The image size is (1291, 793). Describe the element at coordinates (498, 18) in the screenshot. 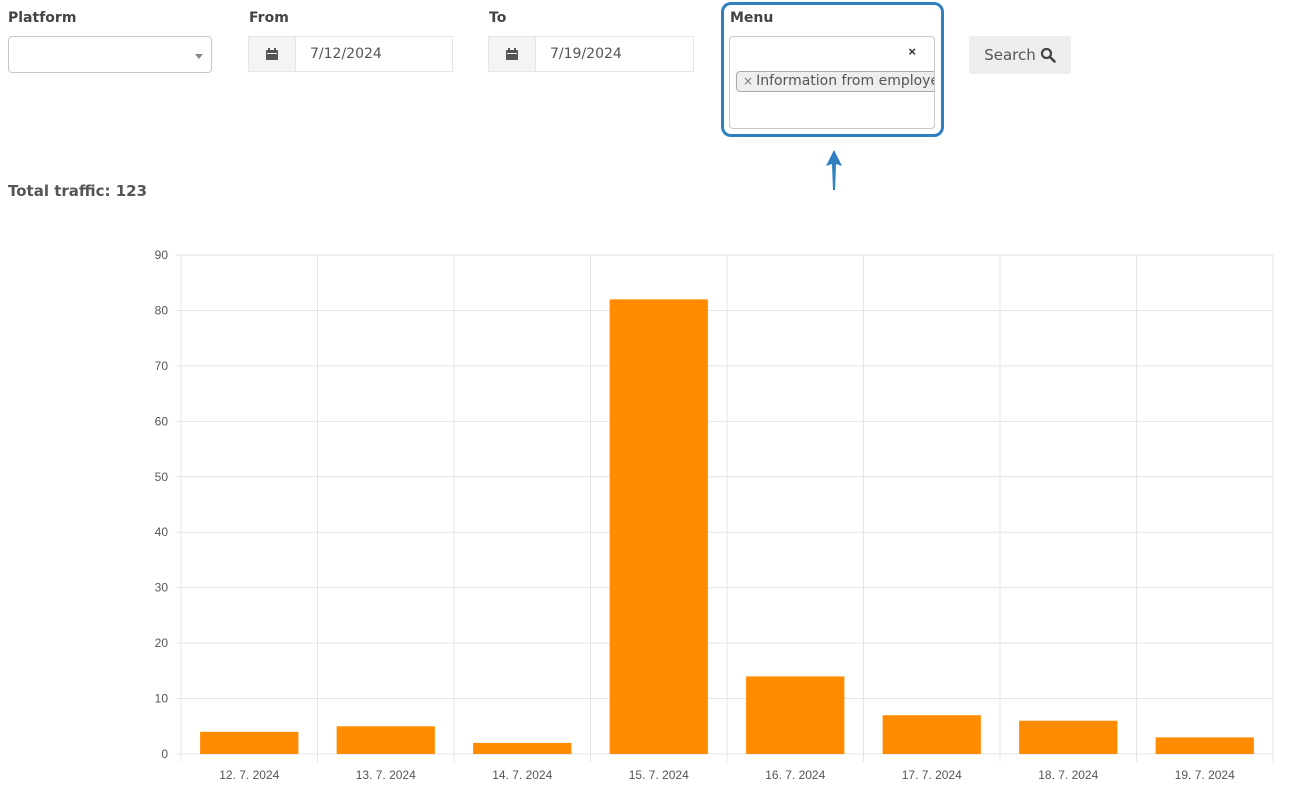

I see `to-label: To` at that location.